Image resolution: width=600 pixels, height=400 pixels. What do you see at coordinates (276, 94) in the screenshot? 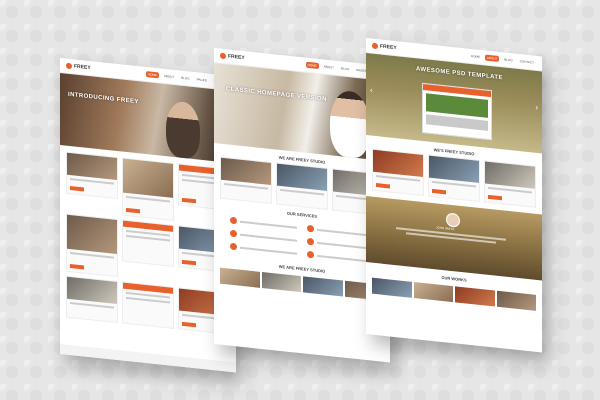
I see `hero-title: CLASSIC HOMEPAGE VERSION` at bounding box center [276, 94].